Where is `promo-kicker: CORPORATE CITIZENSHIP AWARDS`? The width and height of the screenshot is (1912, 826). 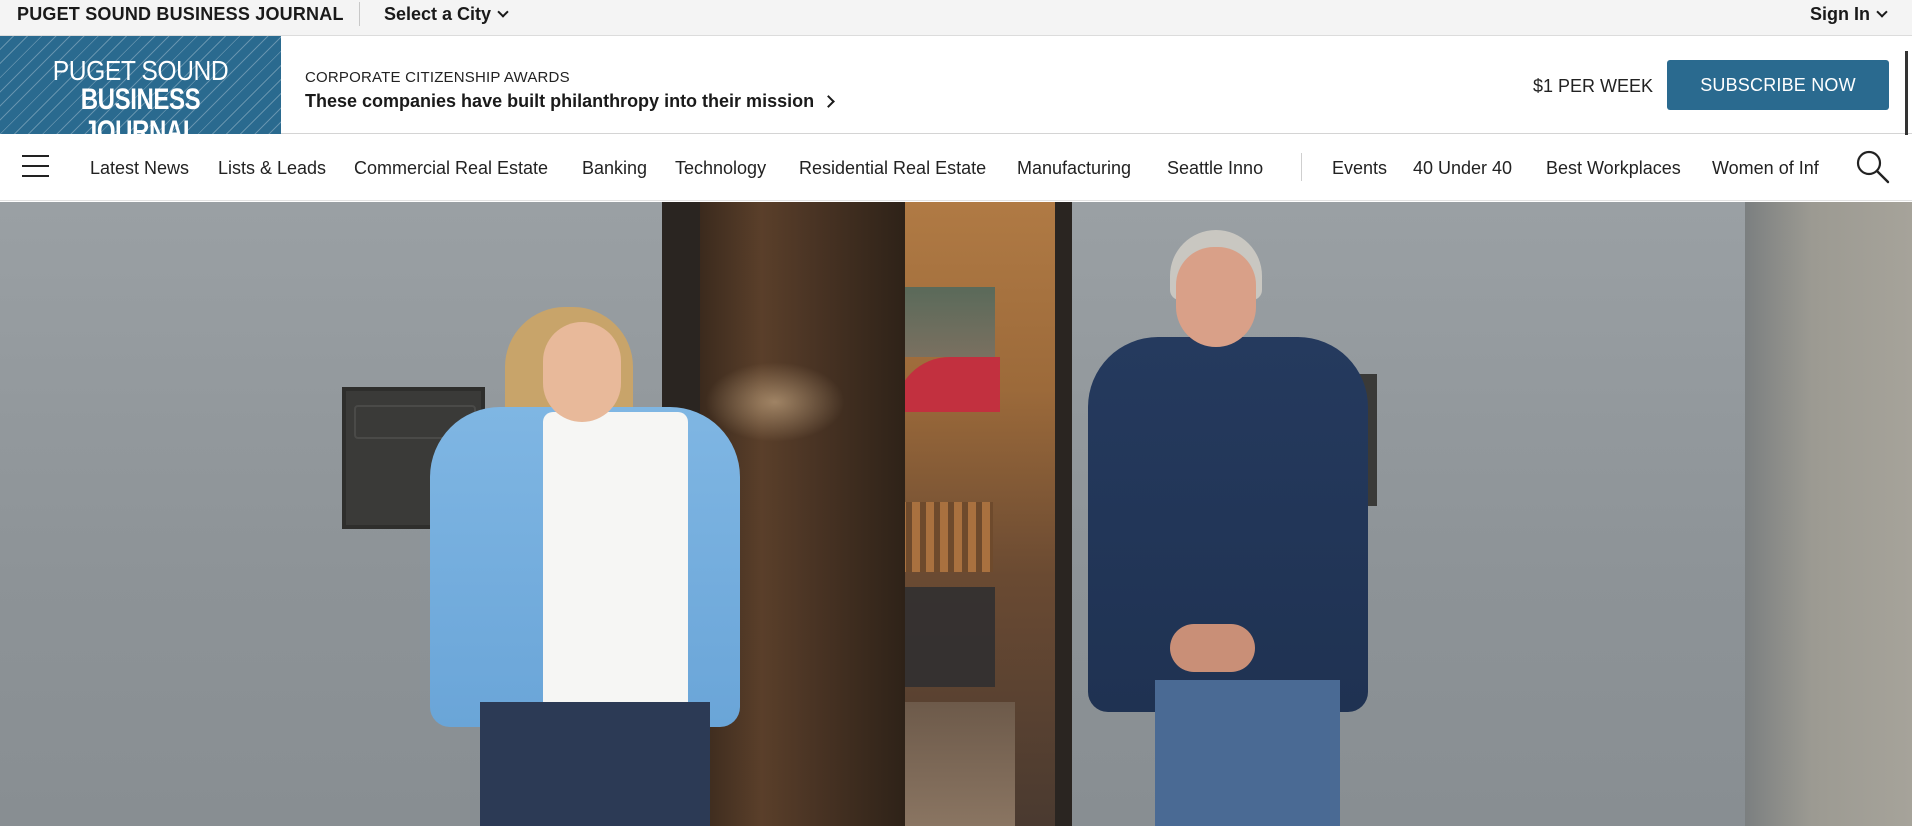 promo-kicker: CORPORATE CITIZENSHIP AWARDS is located at coordinates (437, 77).